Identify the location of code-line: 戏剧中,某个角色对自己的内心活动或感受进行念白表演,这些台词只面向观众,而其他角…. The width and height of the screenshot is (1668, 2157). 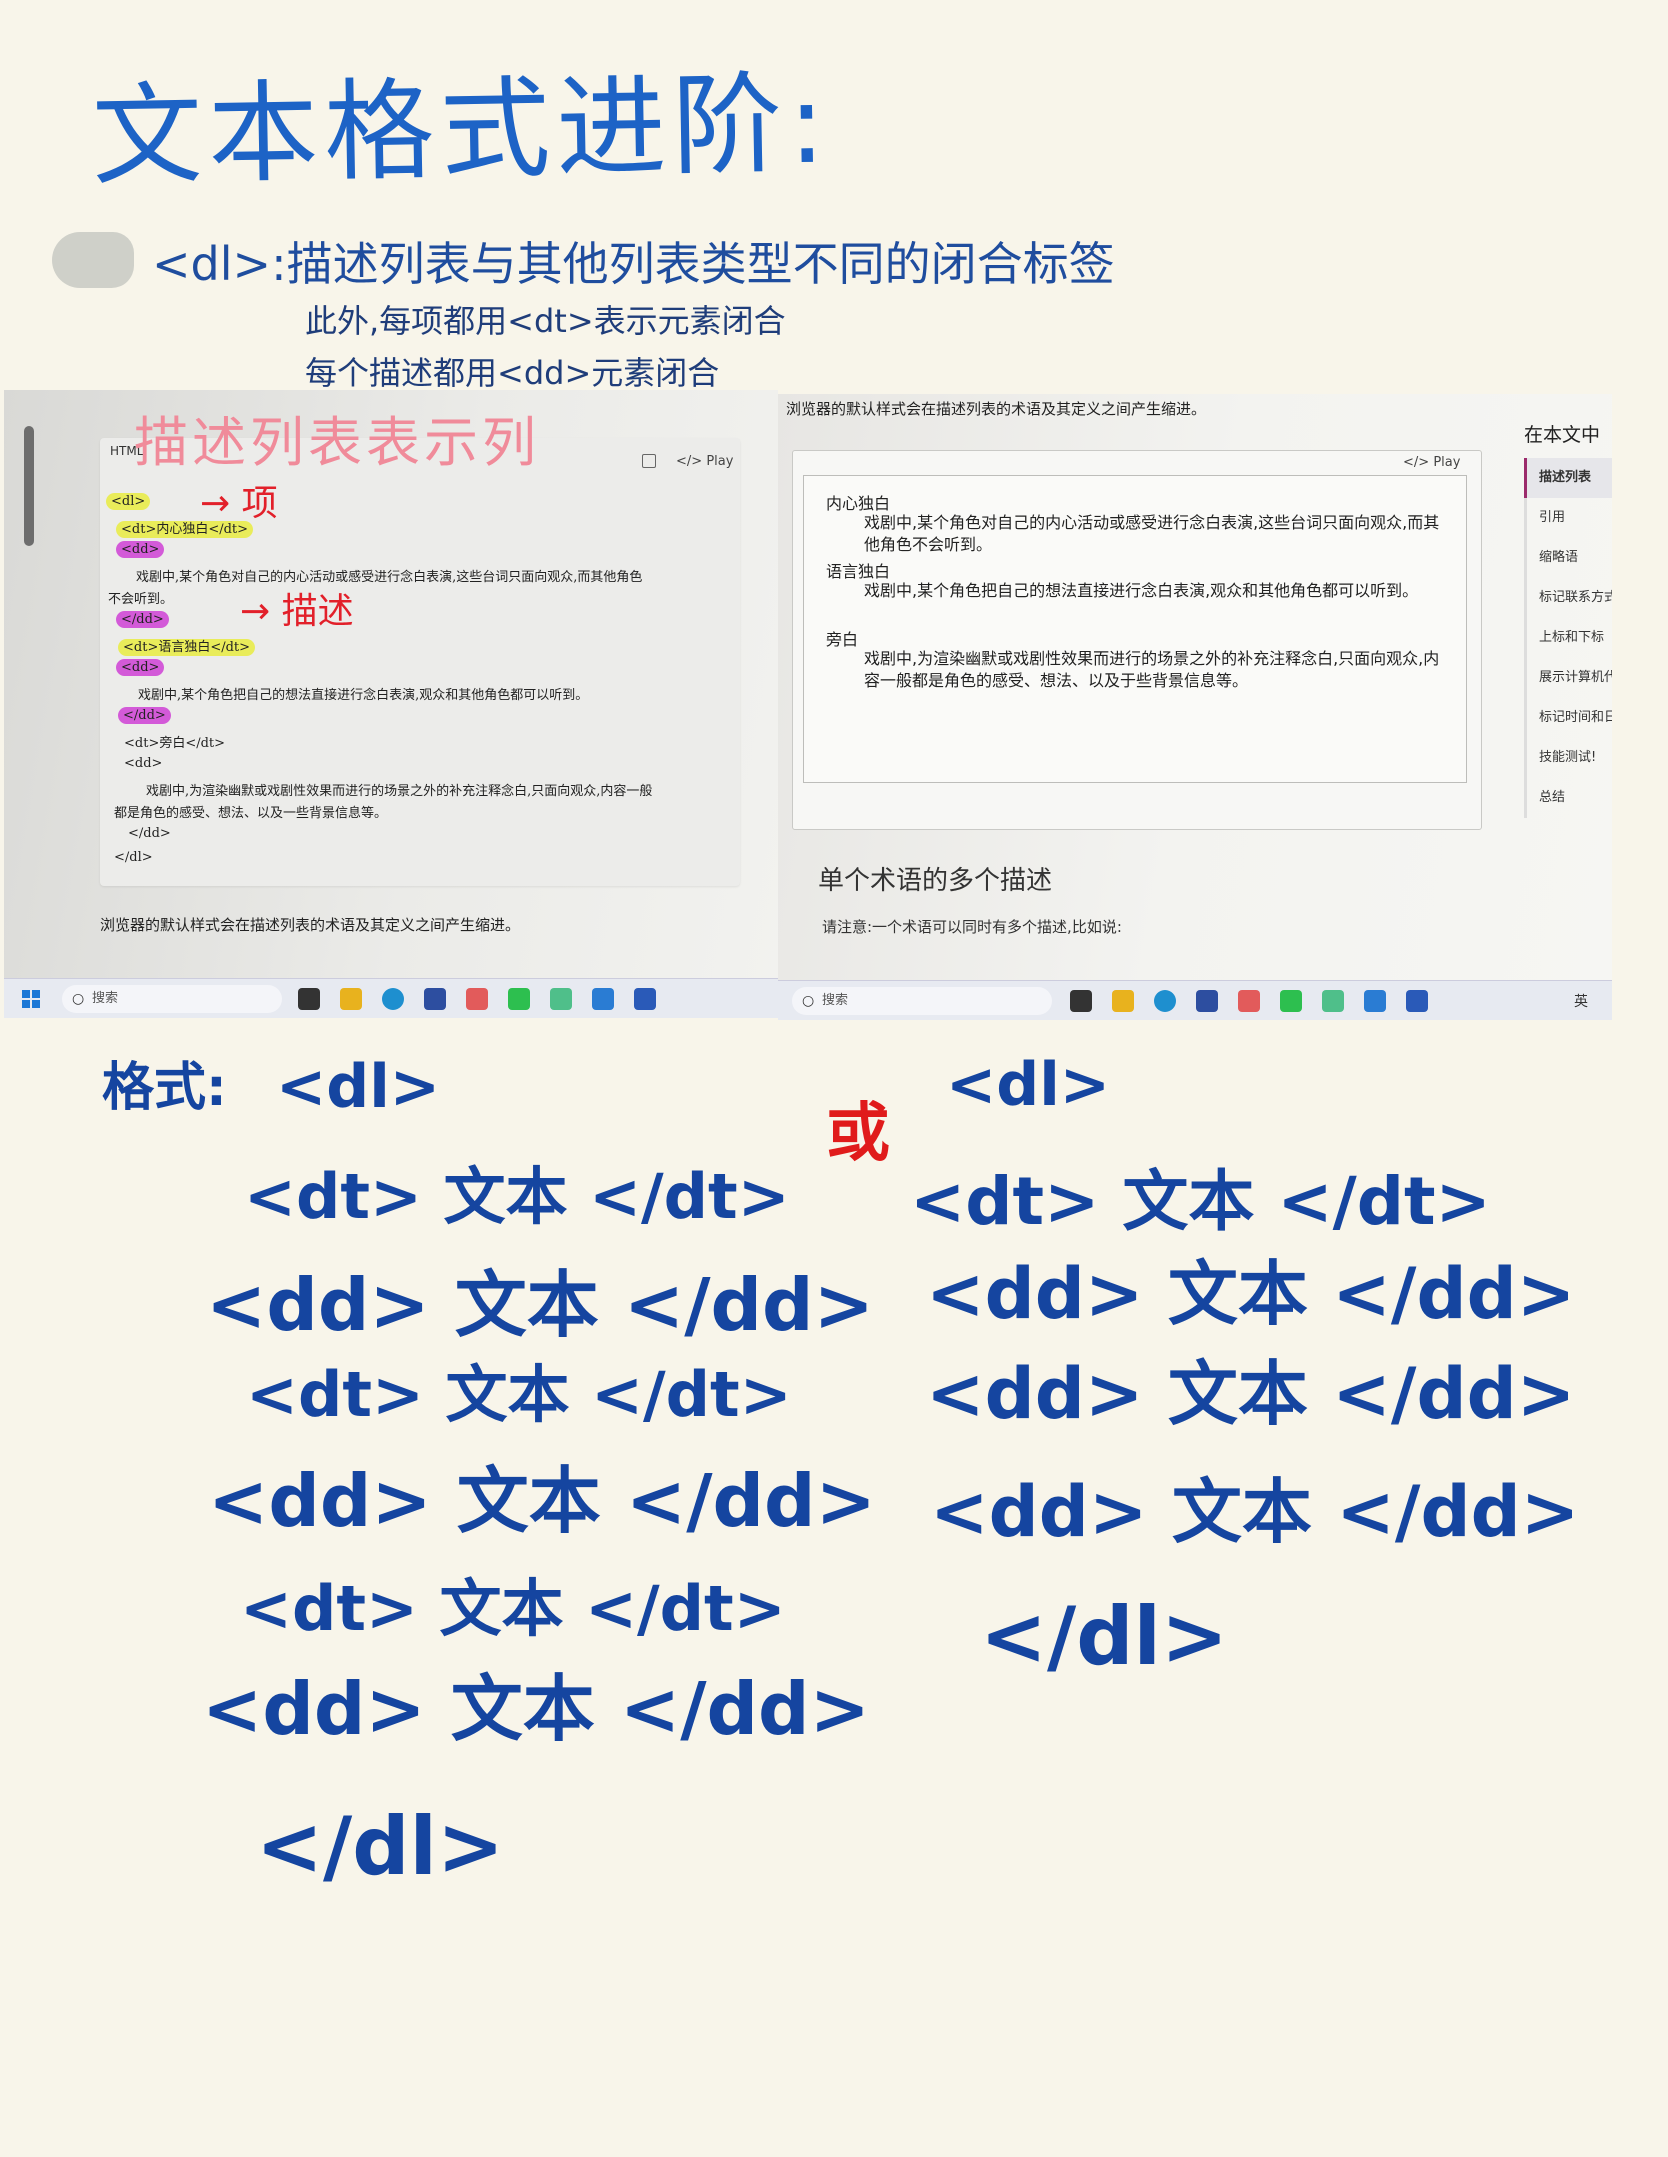
(389, 577).